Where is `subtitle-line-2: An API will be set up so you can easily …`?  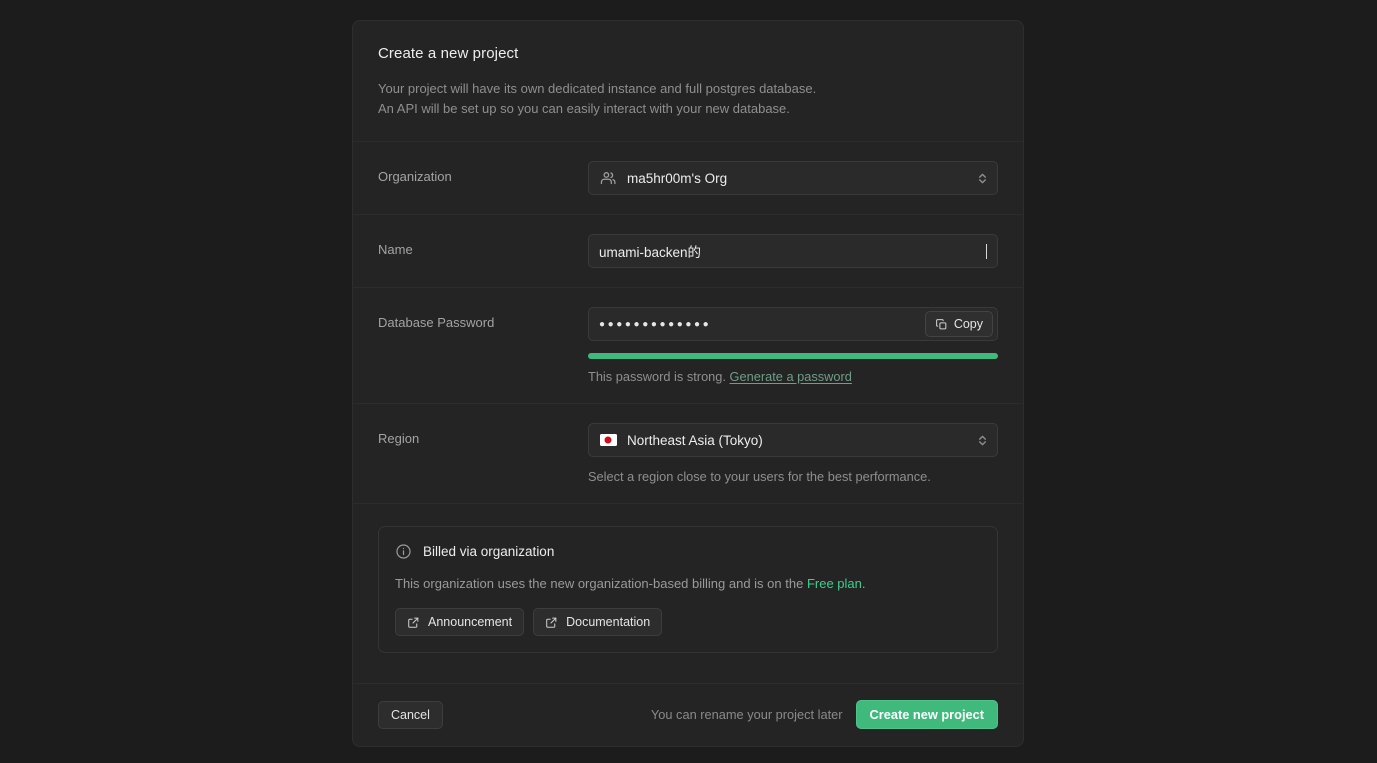
subtitle-line-2: An API will be set up so you can easily … is located at coordinates (584, 108).